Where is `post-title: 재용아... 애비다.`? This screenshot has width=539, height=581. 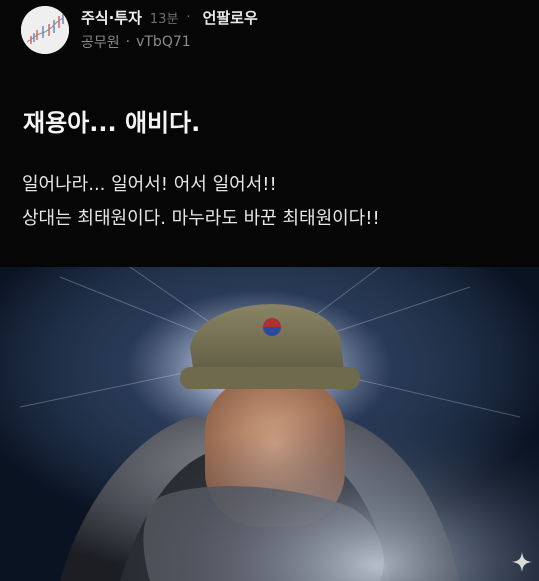 post-title: 재용아... 애비다. is located at coordinates (112, 123).